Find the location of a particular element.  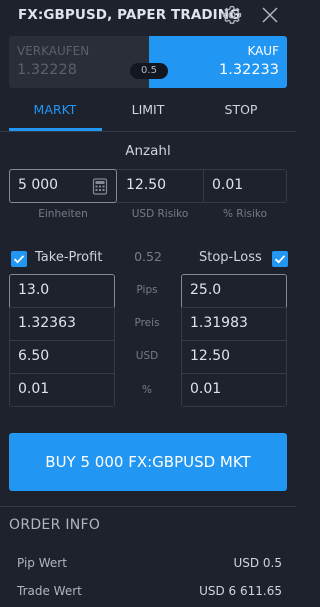

usd-risk-value: 12.50 is located at coordinates (146, 185).